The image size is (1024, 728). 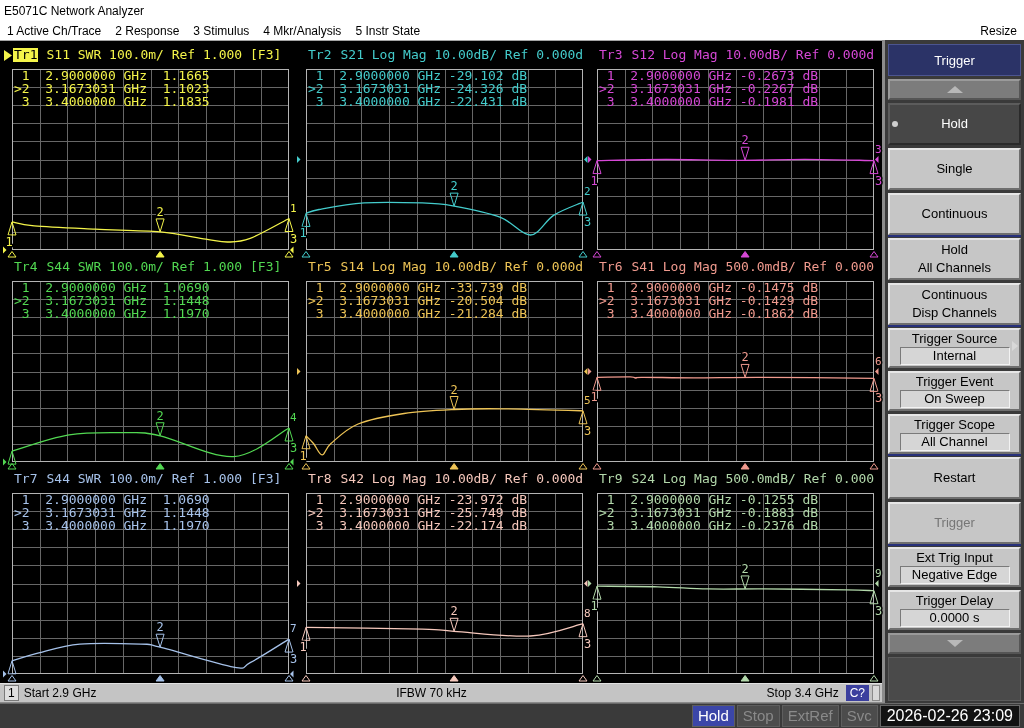 I want to click on marker-value: 1.1835, so click(x=185, y=101).